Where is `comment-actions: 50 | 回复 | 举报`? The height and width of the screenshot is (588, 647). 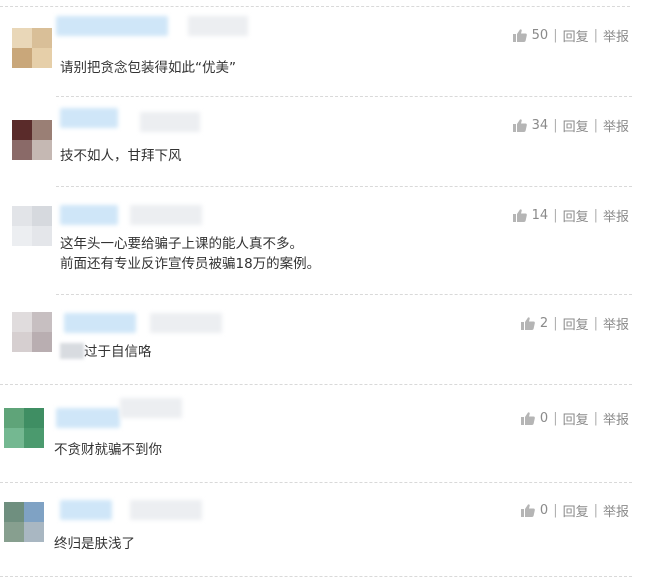
comment-actions: 50 | 回复 | 举报 is located at coordinates (571, 35).